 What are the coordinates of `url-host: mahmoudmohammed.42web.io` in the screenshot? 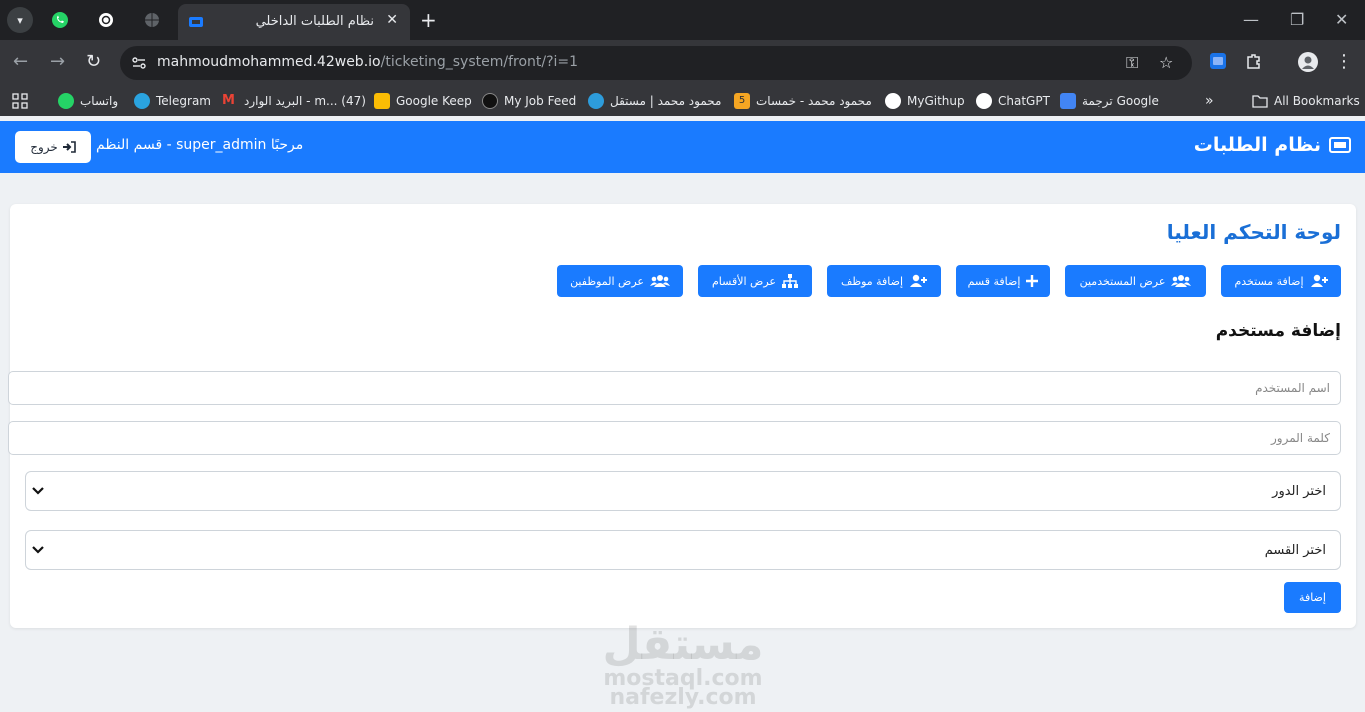 It's located at (269, 62).